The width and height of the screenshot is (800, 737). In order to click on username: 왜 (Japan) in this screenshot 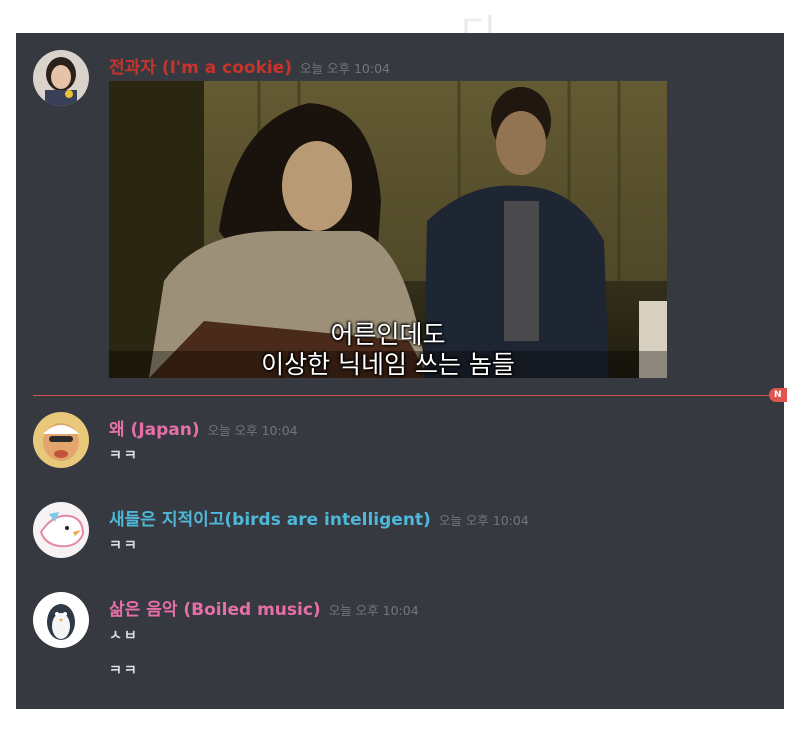, I will do `click(154, 430)`.